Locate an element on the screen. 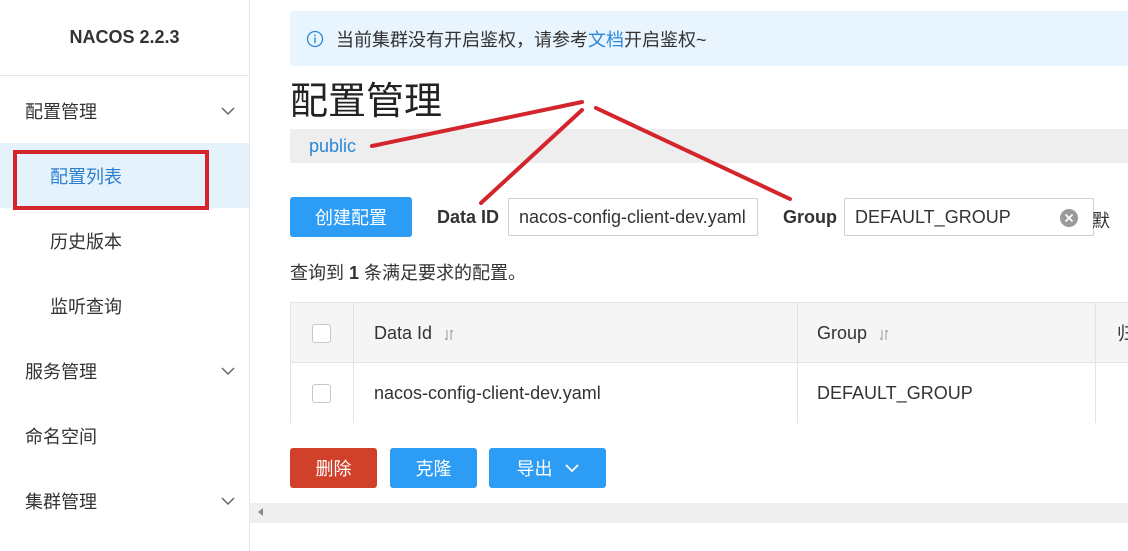 The width and height of the screenshot is (1128, 551). delete-button: 删除 is located at coordinates (333, 468).